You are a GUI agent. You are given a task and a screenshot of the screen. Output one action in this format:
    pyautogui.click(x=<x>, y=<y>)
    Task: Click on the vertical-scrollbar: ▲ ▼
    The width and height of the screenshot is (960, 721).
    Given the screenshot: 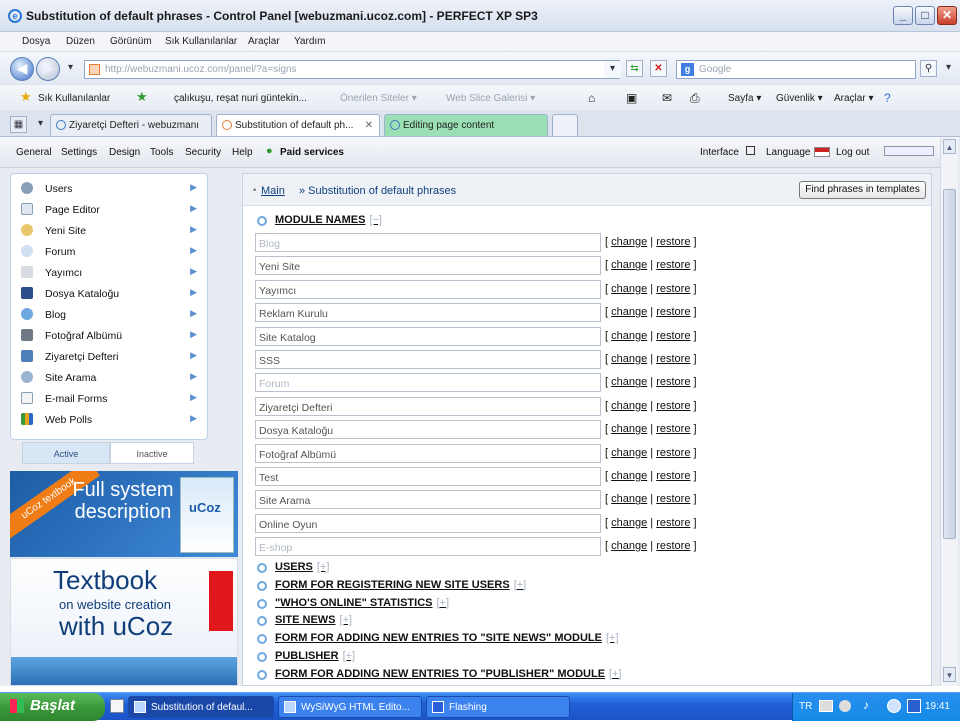 What is the action you would take?
    pyautogui.click(x=949, y=411)
    